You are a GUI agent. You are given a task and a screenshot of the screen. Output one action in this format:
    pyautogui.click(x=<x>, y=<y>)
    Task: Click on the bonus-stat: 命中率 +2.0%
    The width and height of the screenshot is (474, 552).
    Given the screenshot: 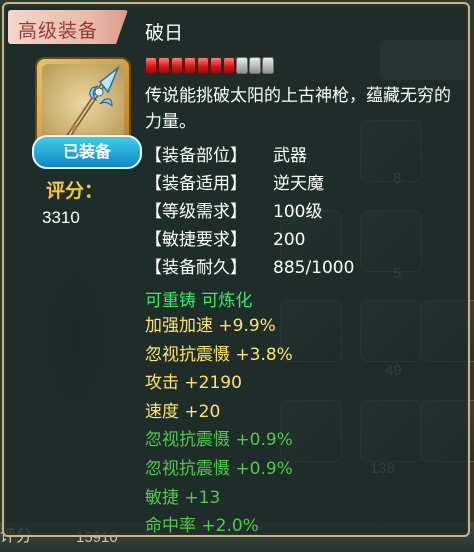 What is the action you would take?
    pyautogui.click(x=202, y=526)
    